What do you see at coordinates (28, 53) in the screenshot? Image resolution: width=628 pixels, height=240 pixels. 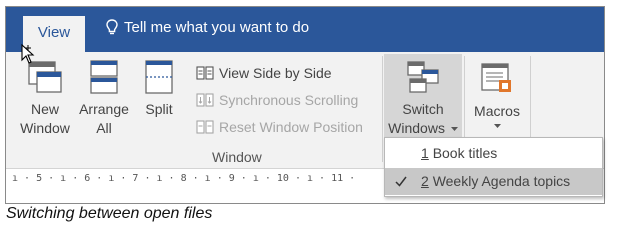 I see `move-cursor-icon` at bounding box center [28, 53].